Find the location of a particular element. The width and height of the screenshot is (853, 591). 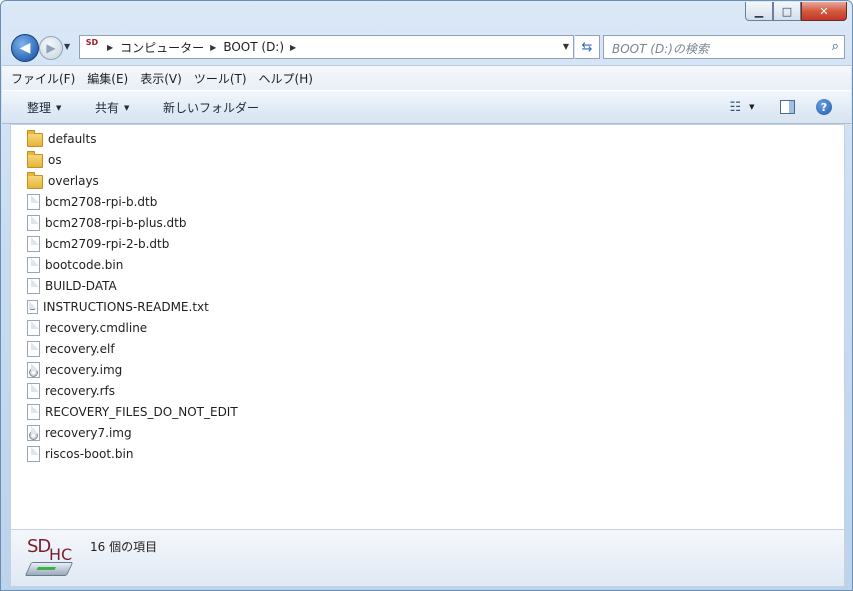

file-name: recovery.rfs is located at coordinates (80, 390).